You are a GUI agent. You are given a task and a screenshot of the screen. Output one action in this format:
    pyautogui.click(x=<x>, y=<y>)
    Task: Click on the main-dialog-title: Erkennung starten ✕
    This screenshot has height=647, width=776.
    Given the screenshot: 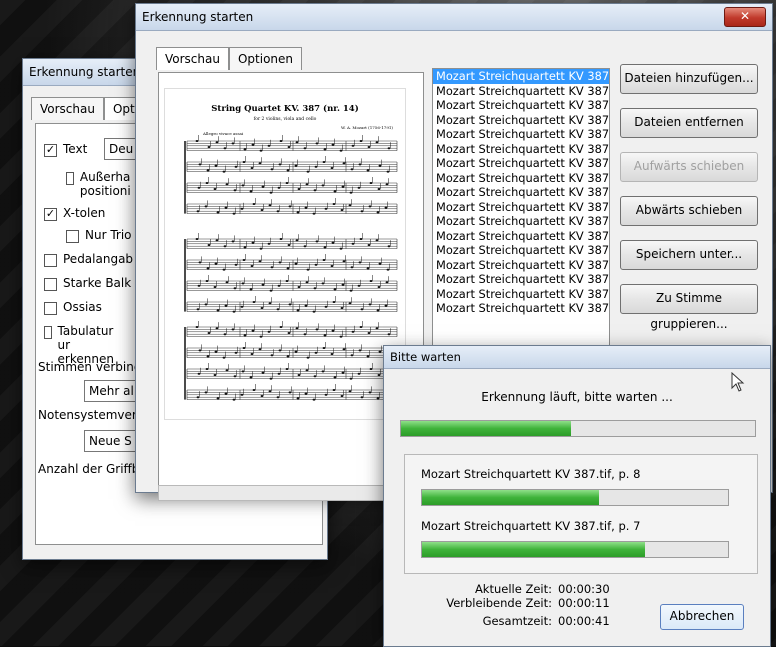 What is the action you would take?
    pyautogui.click(x=454, y=17)
    